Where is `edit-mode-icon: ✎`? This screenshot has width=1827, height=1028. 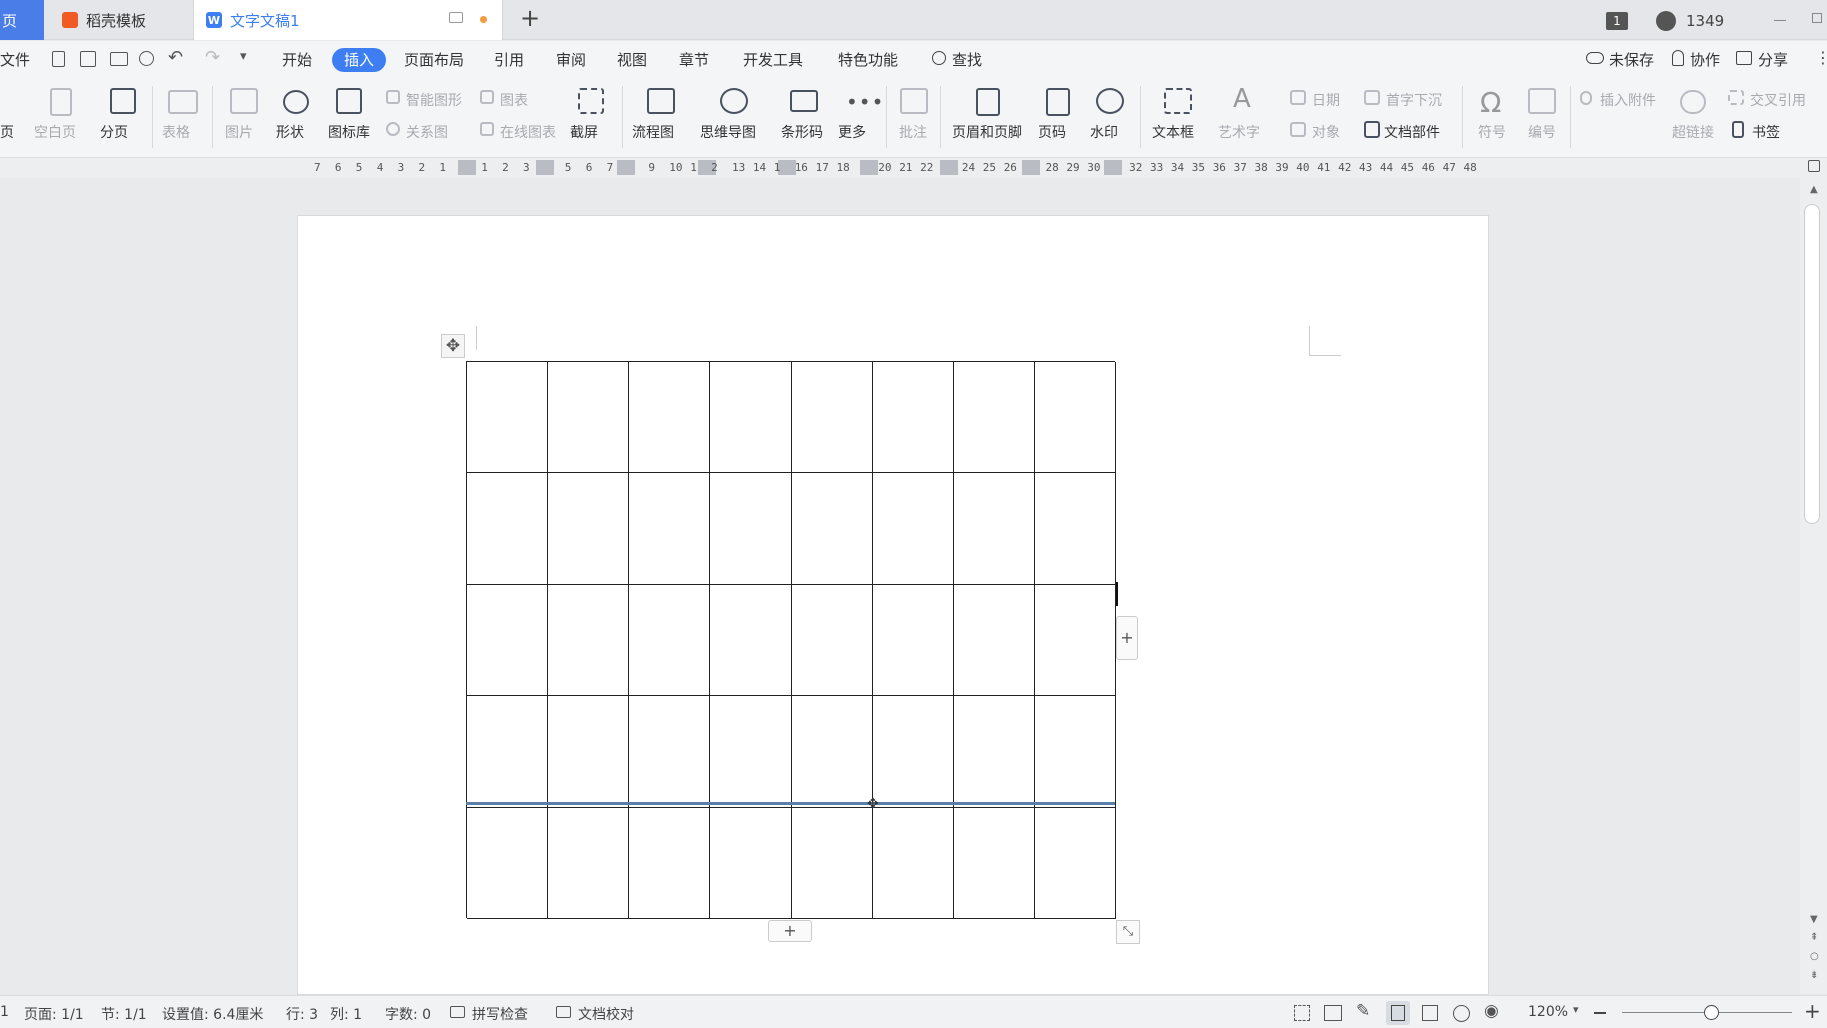 edit-mode-icon: ✎ is located at coordinates (1363, 1011).